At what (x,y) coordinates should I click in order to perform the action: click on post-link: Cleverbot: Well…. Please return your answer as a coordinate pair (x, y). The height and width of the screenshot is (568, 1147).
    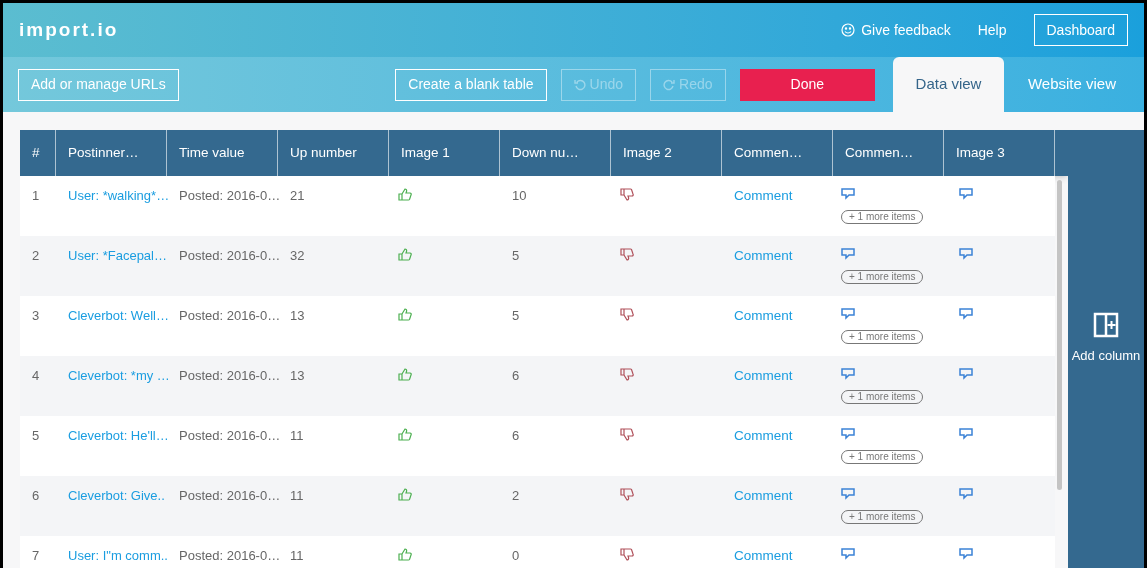
    Looking at the image, I should click on (118, 315).